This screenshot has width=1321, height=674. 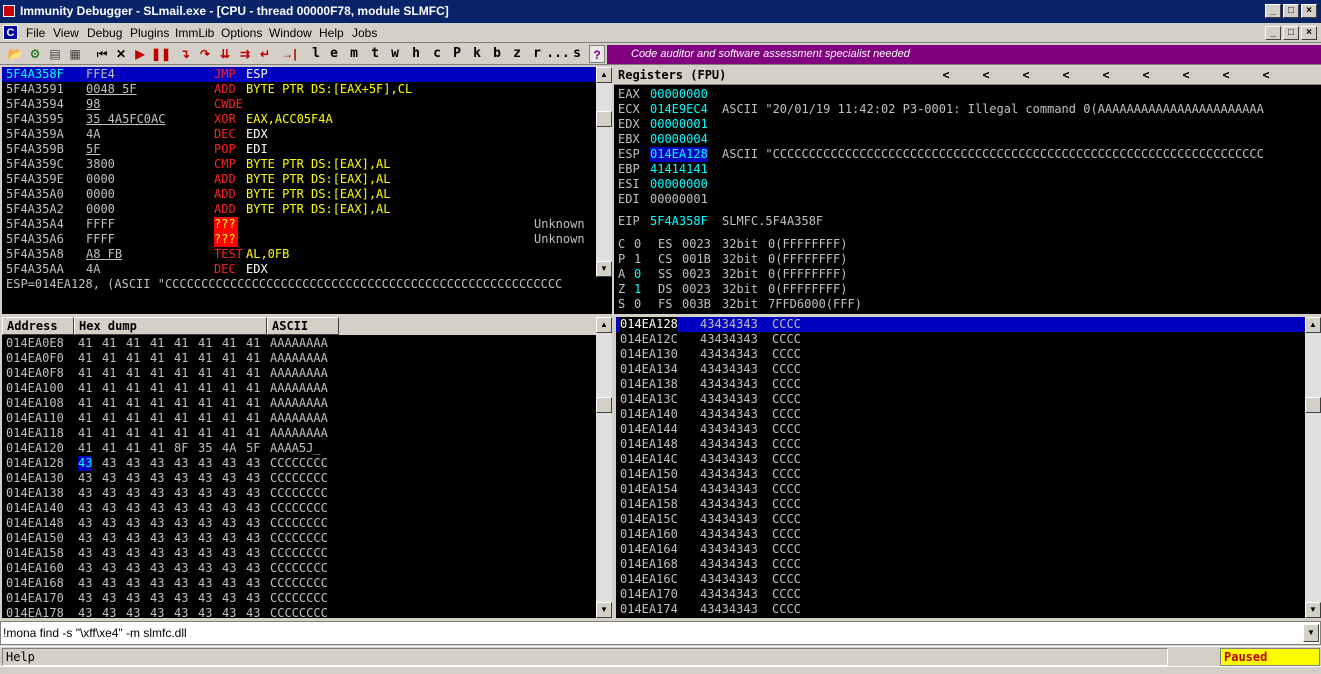 What do you see at coordinates (497, 54) in the screenshot?
I see `breakpoints-button: b` at bounding box center [497, 54].